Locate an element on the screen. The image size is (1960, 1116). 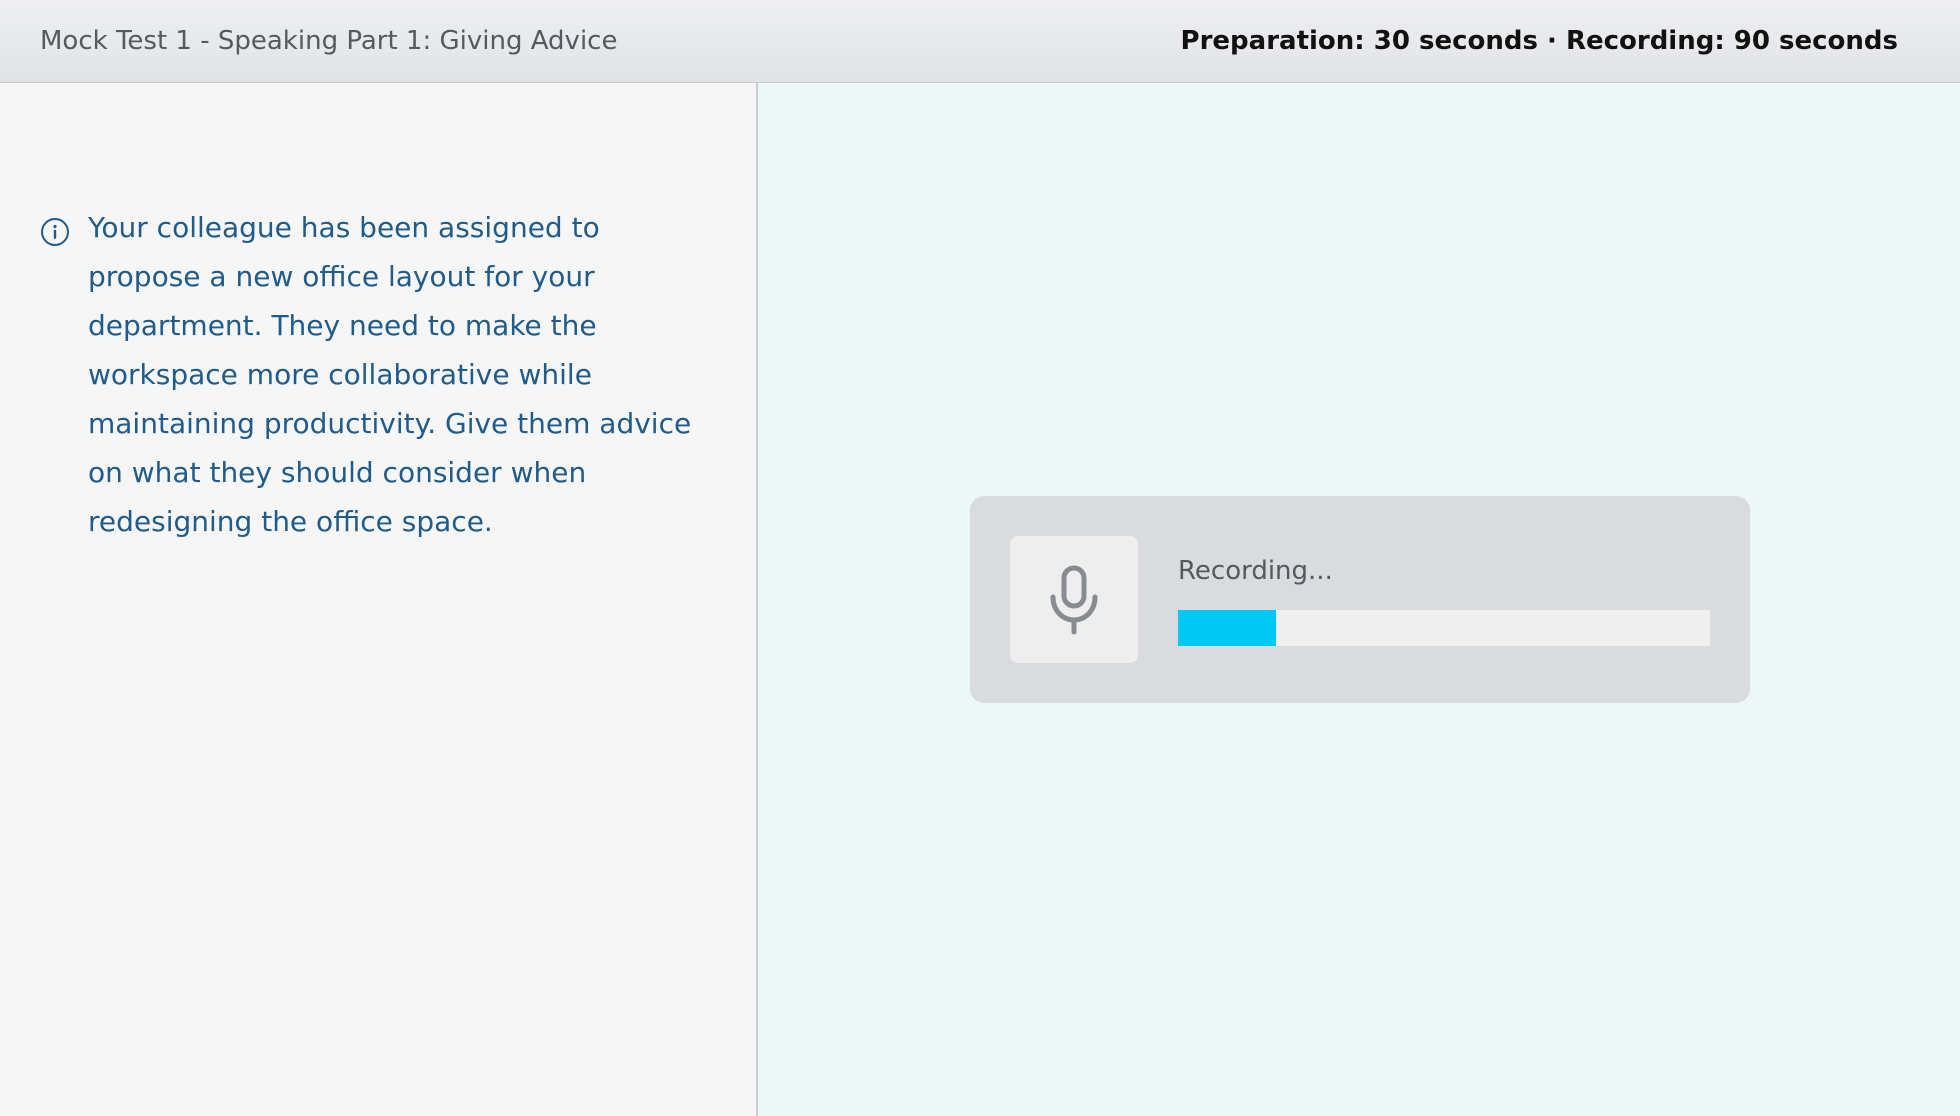
microphone-button is located at coordinates (1074, 599).